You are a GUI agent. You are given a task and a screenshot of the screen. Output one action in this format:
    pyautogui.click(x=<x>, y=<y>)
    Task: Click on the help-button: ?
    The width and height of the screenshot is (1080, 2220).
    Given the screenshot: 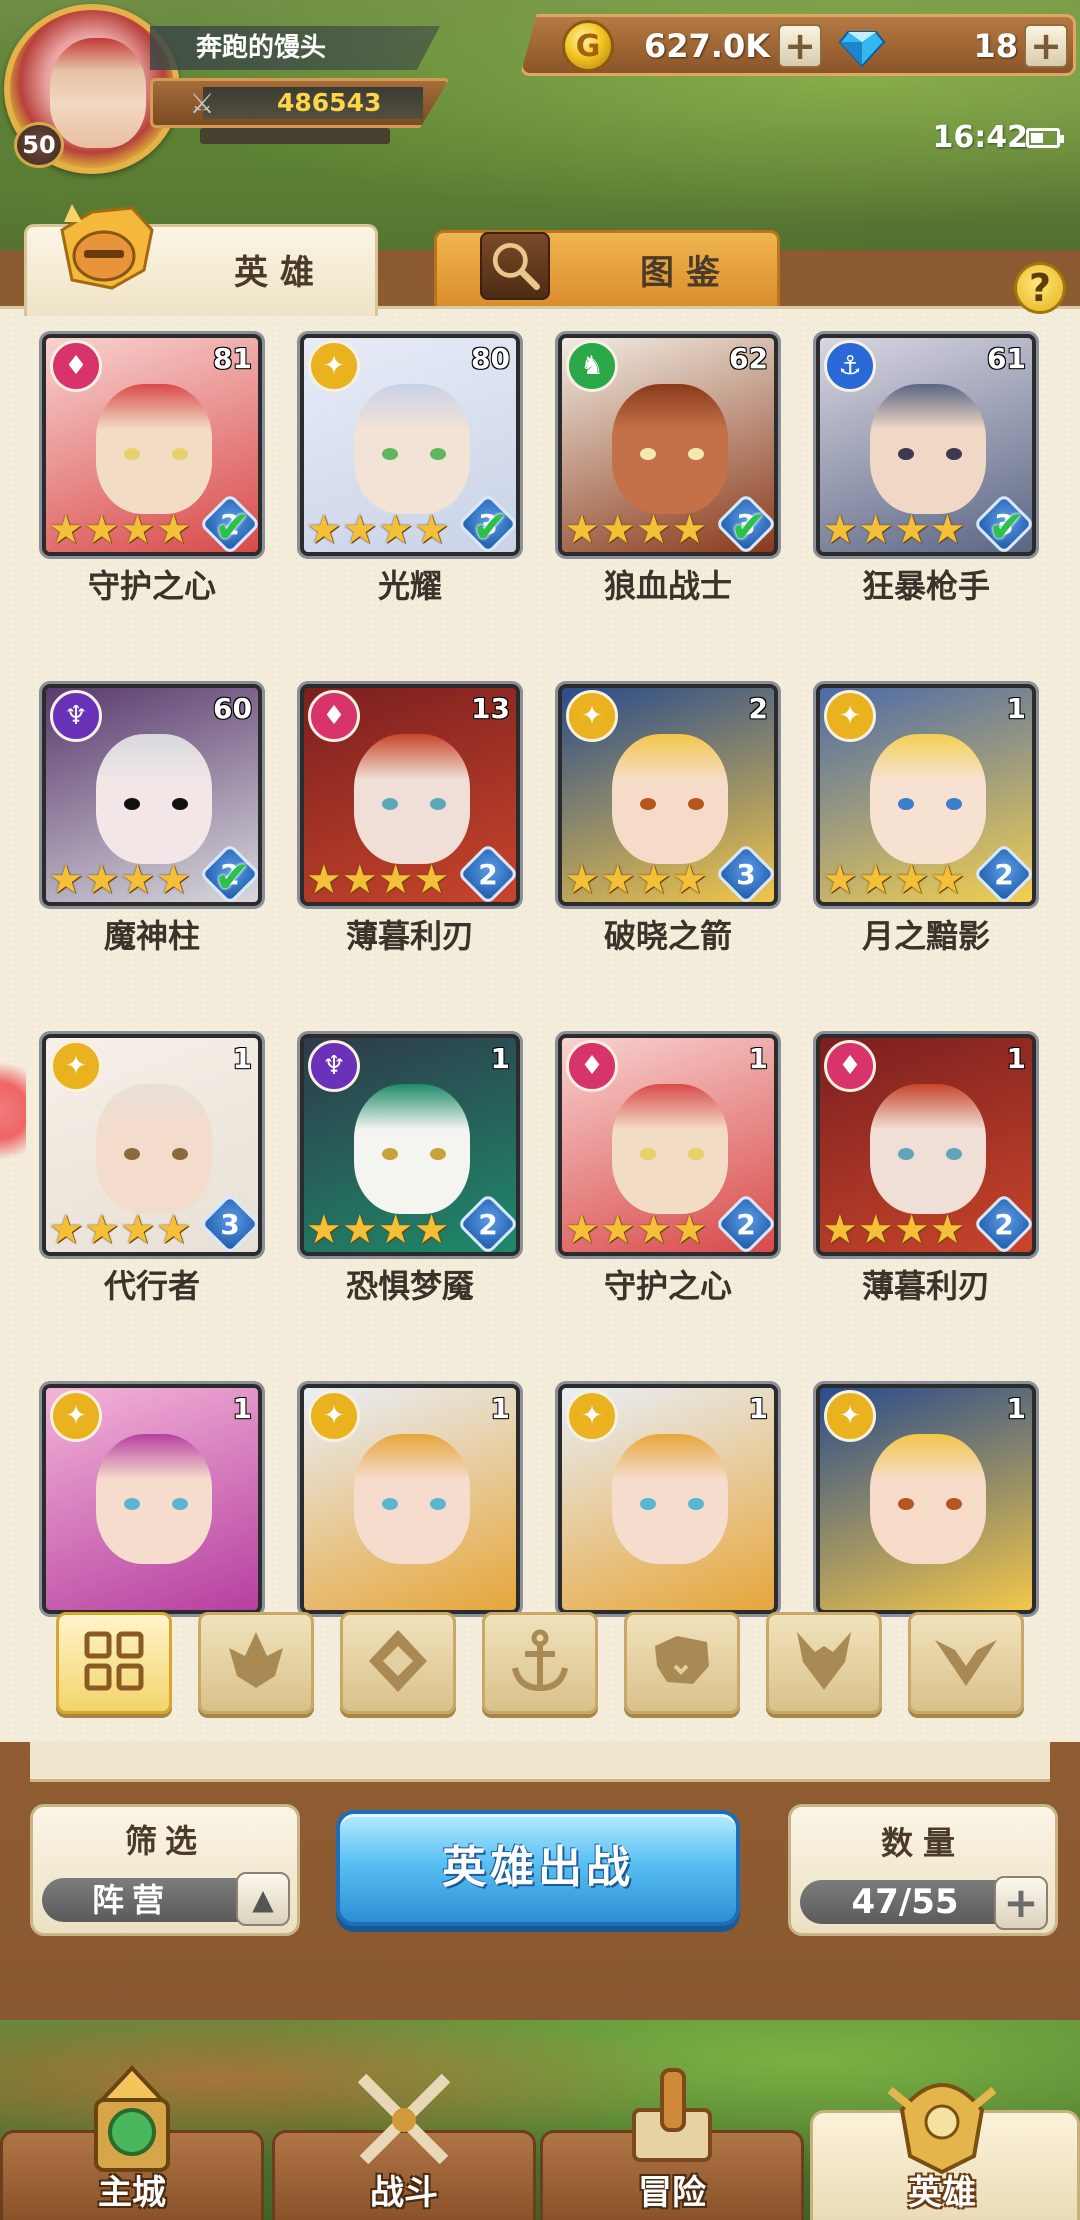 What is the action you would take?
    pyautogui.click(x=1040, y=288)
    